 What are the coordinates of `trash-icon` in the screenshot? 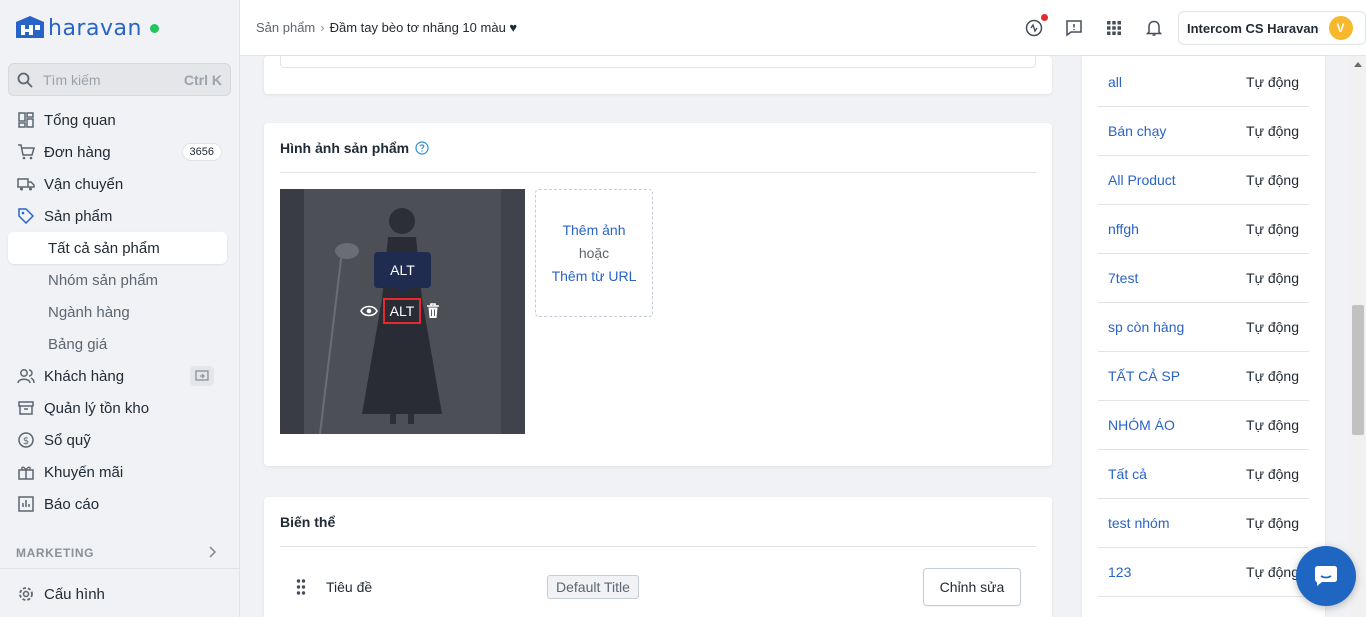 It's located at (433, 311).